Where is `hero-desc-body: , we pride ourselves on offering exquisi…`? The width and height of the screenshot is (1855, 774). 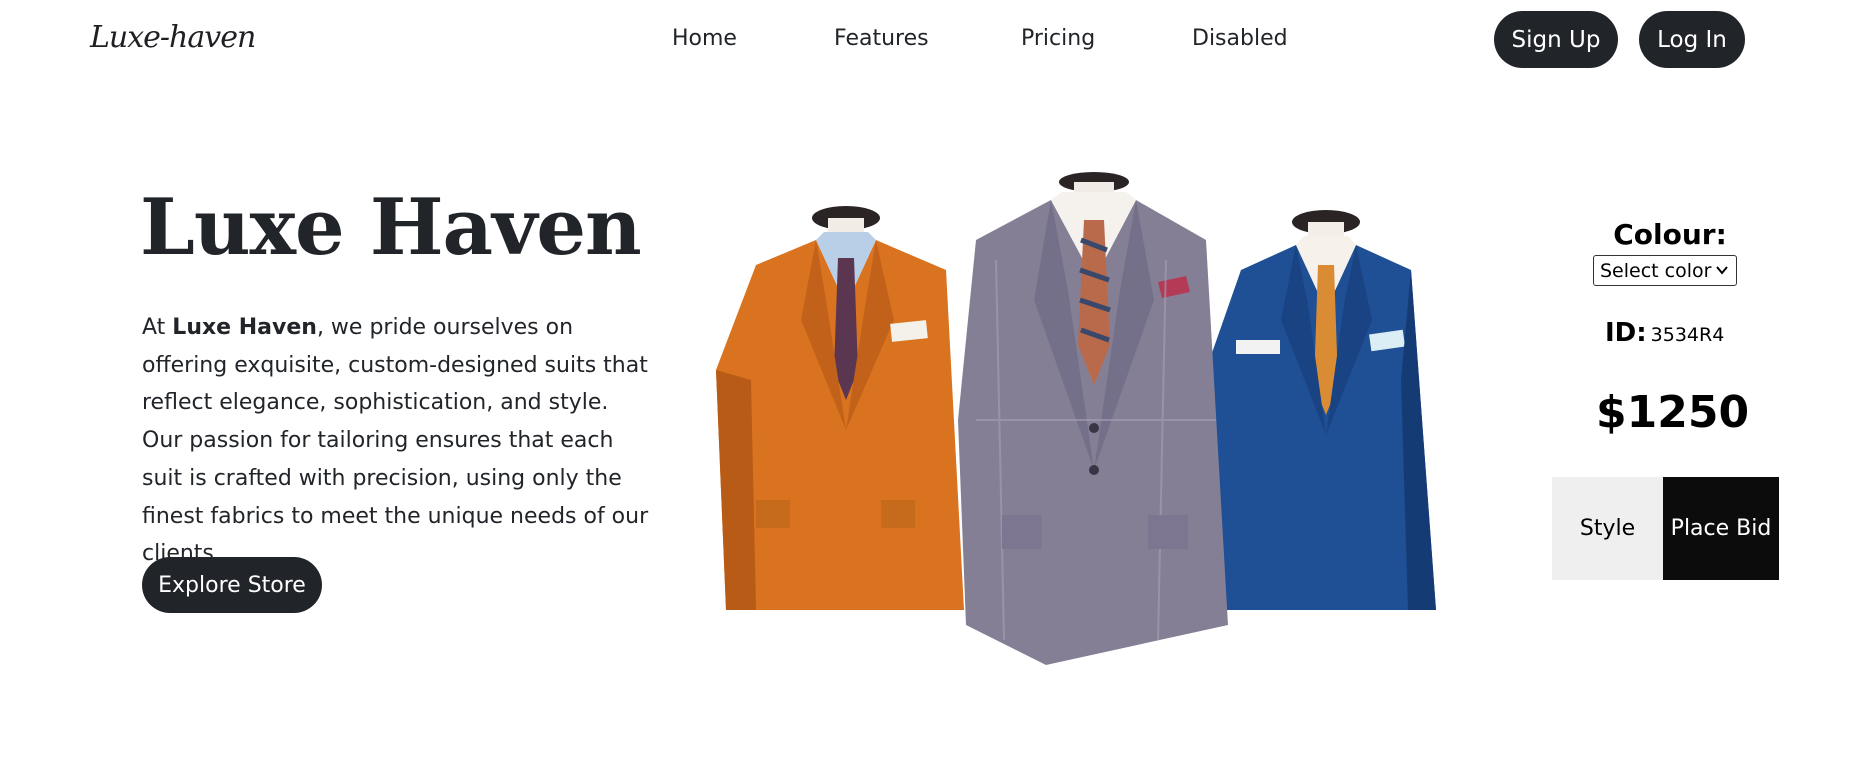
hero-desc-body: , we pride ourselves on offering exquisi… is located at coordinates (395, 441).